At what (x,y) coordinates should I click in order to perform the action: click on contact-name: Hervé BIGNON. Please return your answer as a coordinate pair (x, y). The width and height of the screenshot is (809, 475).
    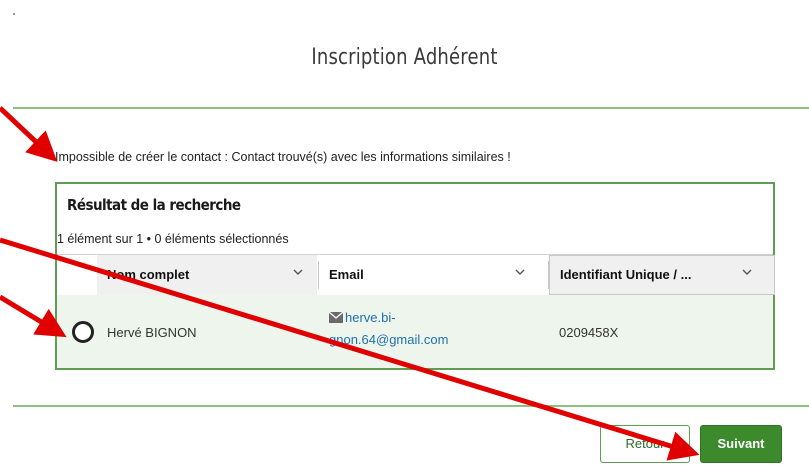
    Looking at the image, I should click on (152, 332).